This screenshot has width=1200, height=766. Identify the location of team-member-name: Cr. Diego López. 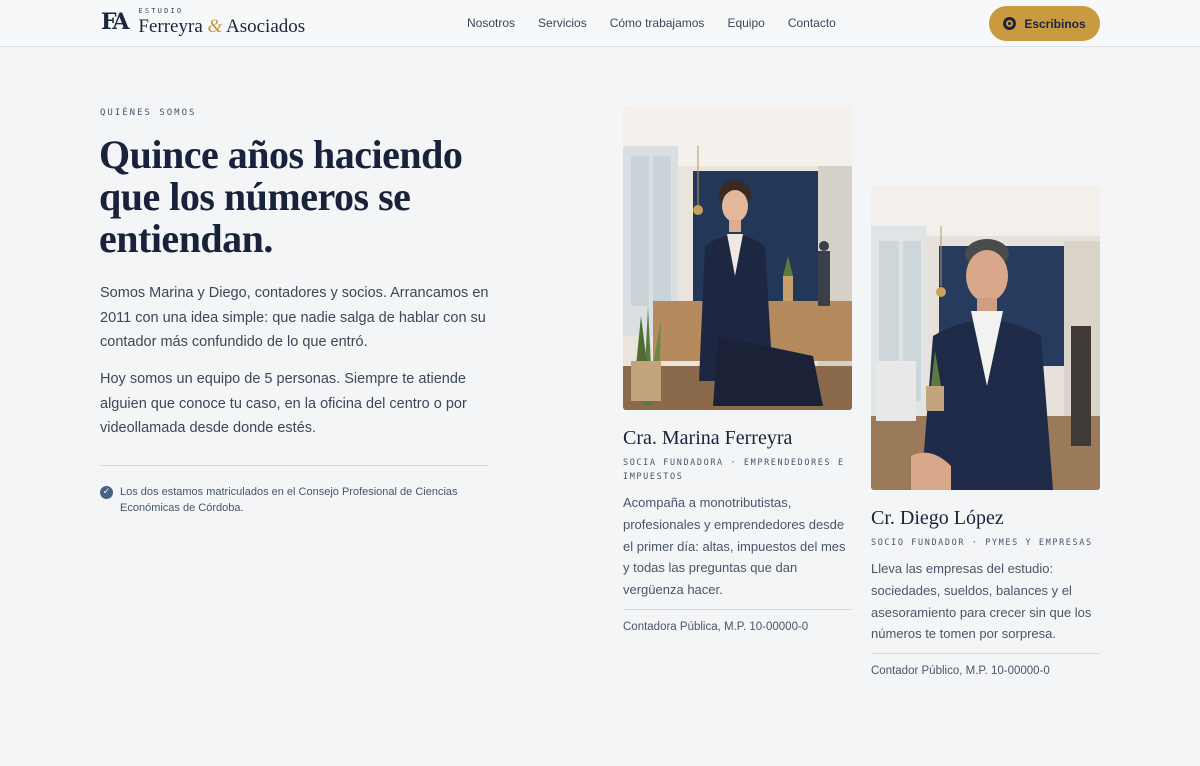
(937, 518).